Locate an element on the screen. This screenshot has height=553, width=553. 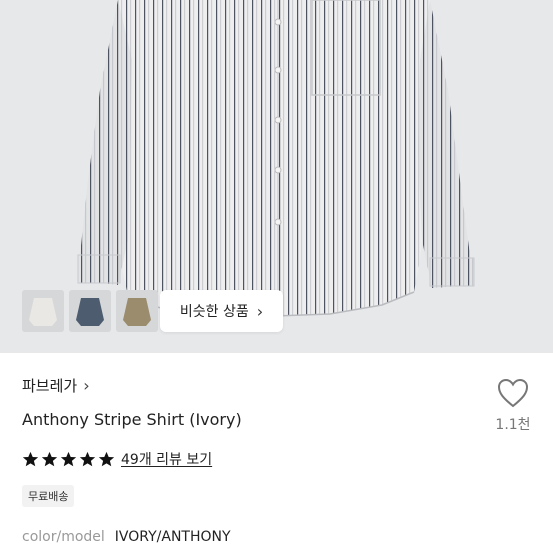
brand-link: 파브레가 › is located at coordinates (56, 385).